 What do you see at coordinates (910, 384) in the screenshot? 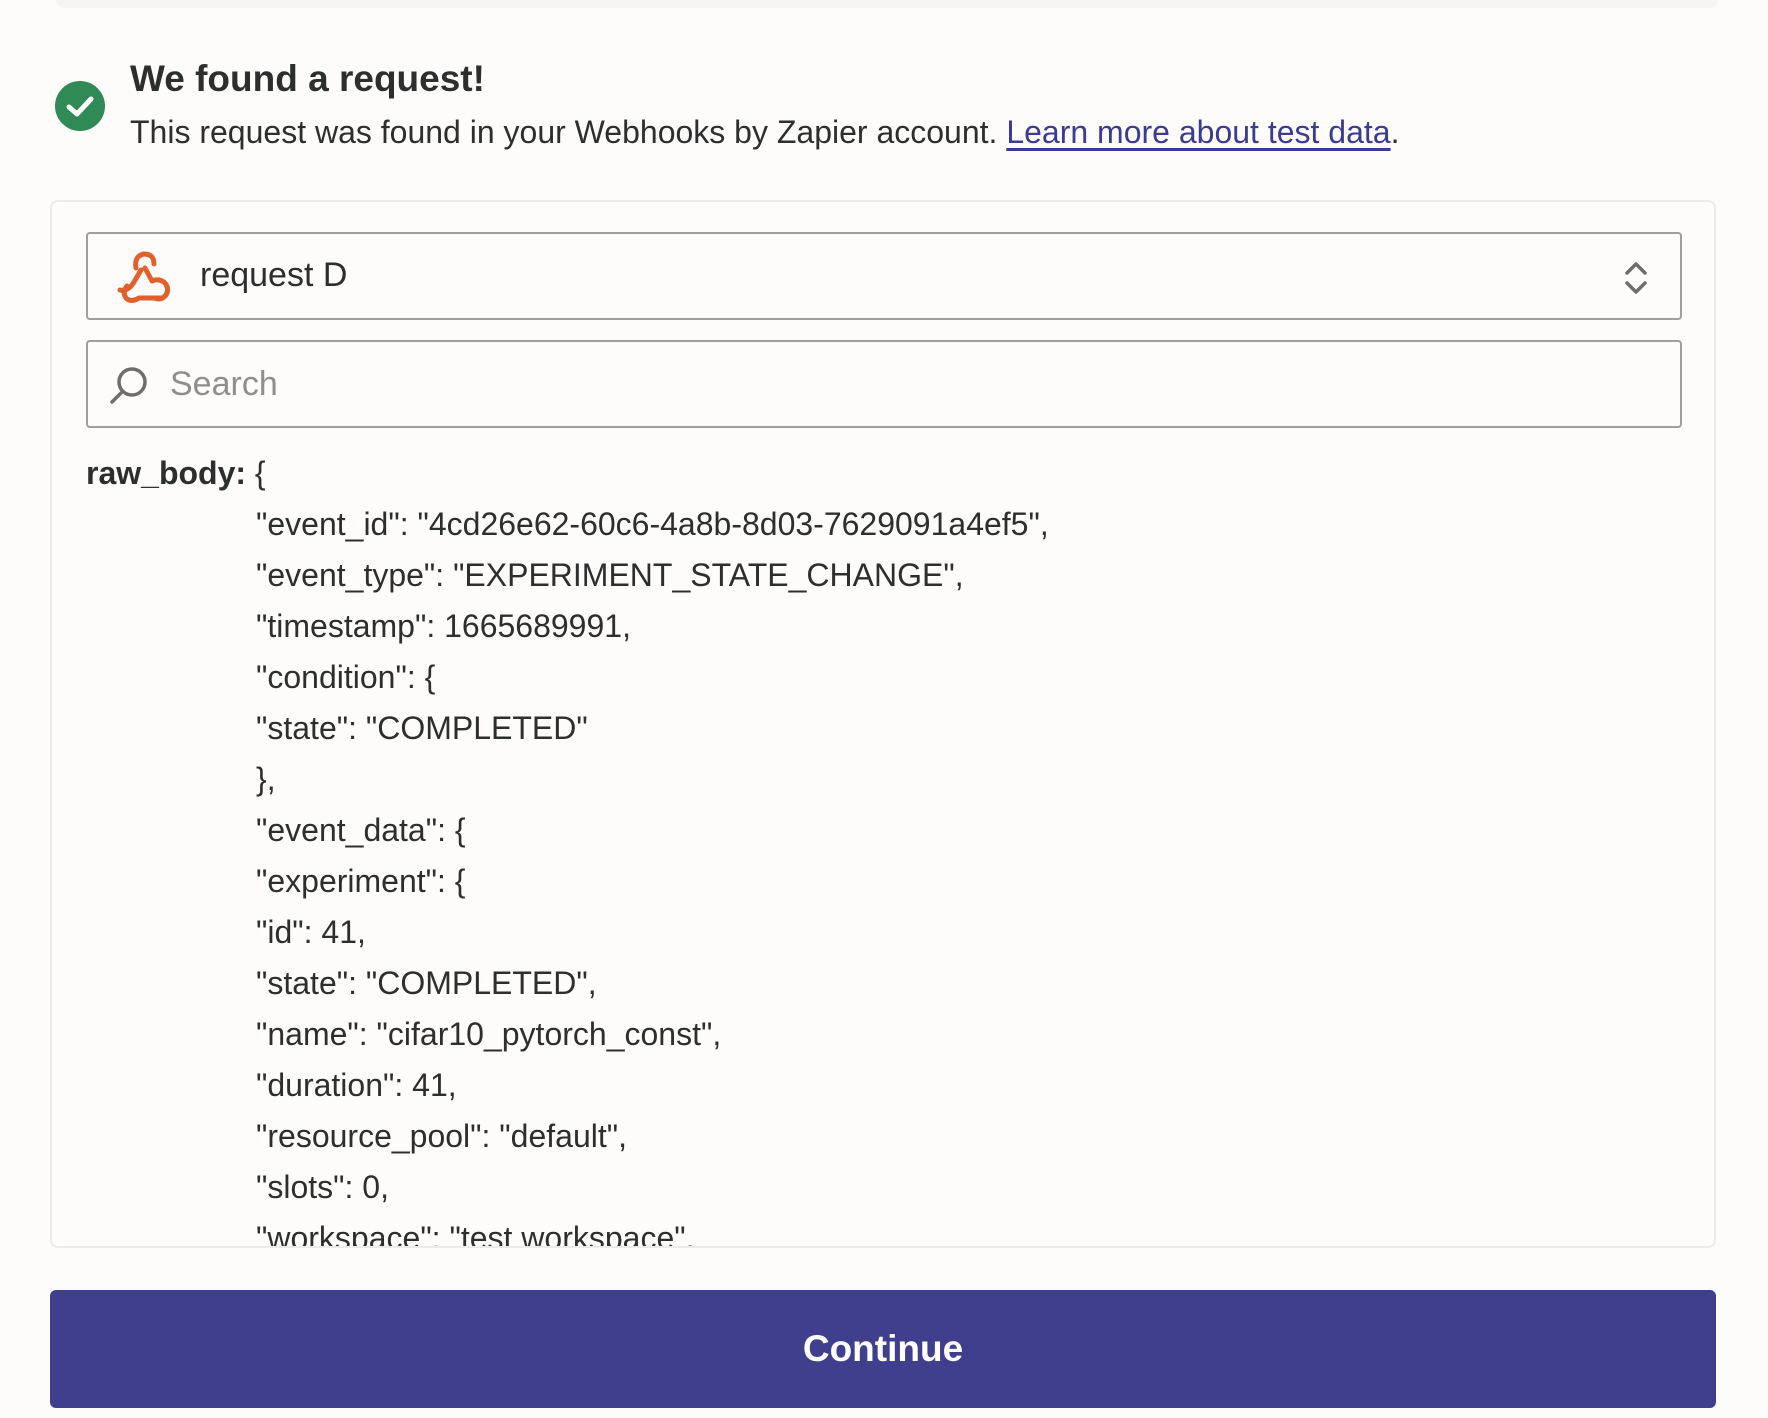
I see `search-input` at bounding box center [910, 384].